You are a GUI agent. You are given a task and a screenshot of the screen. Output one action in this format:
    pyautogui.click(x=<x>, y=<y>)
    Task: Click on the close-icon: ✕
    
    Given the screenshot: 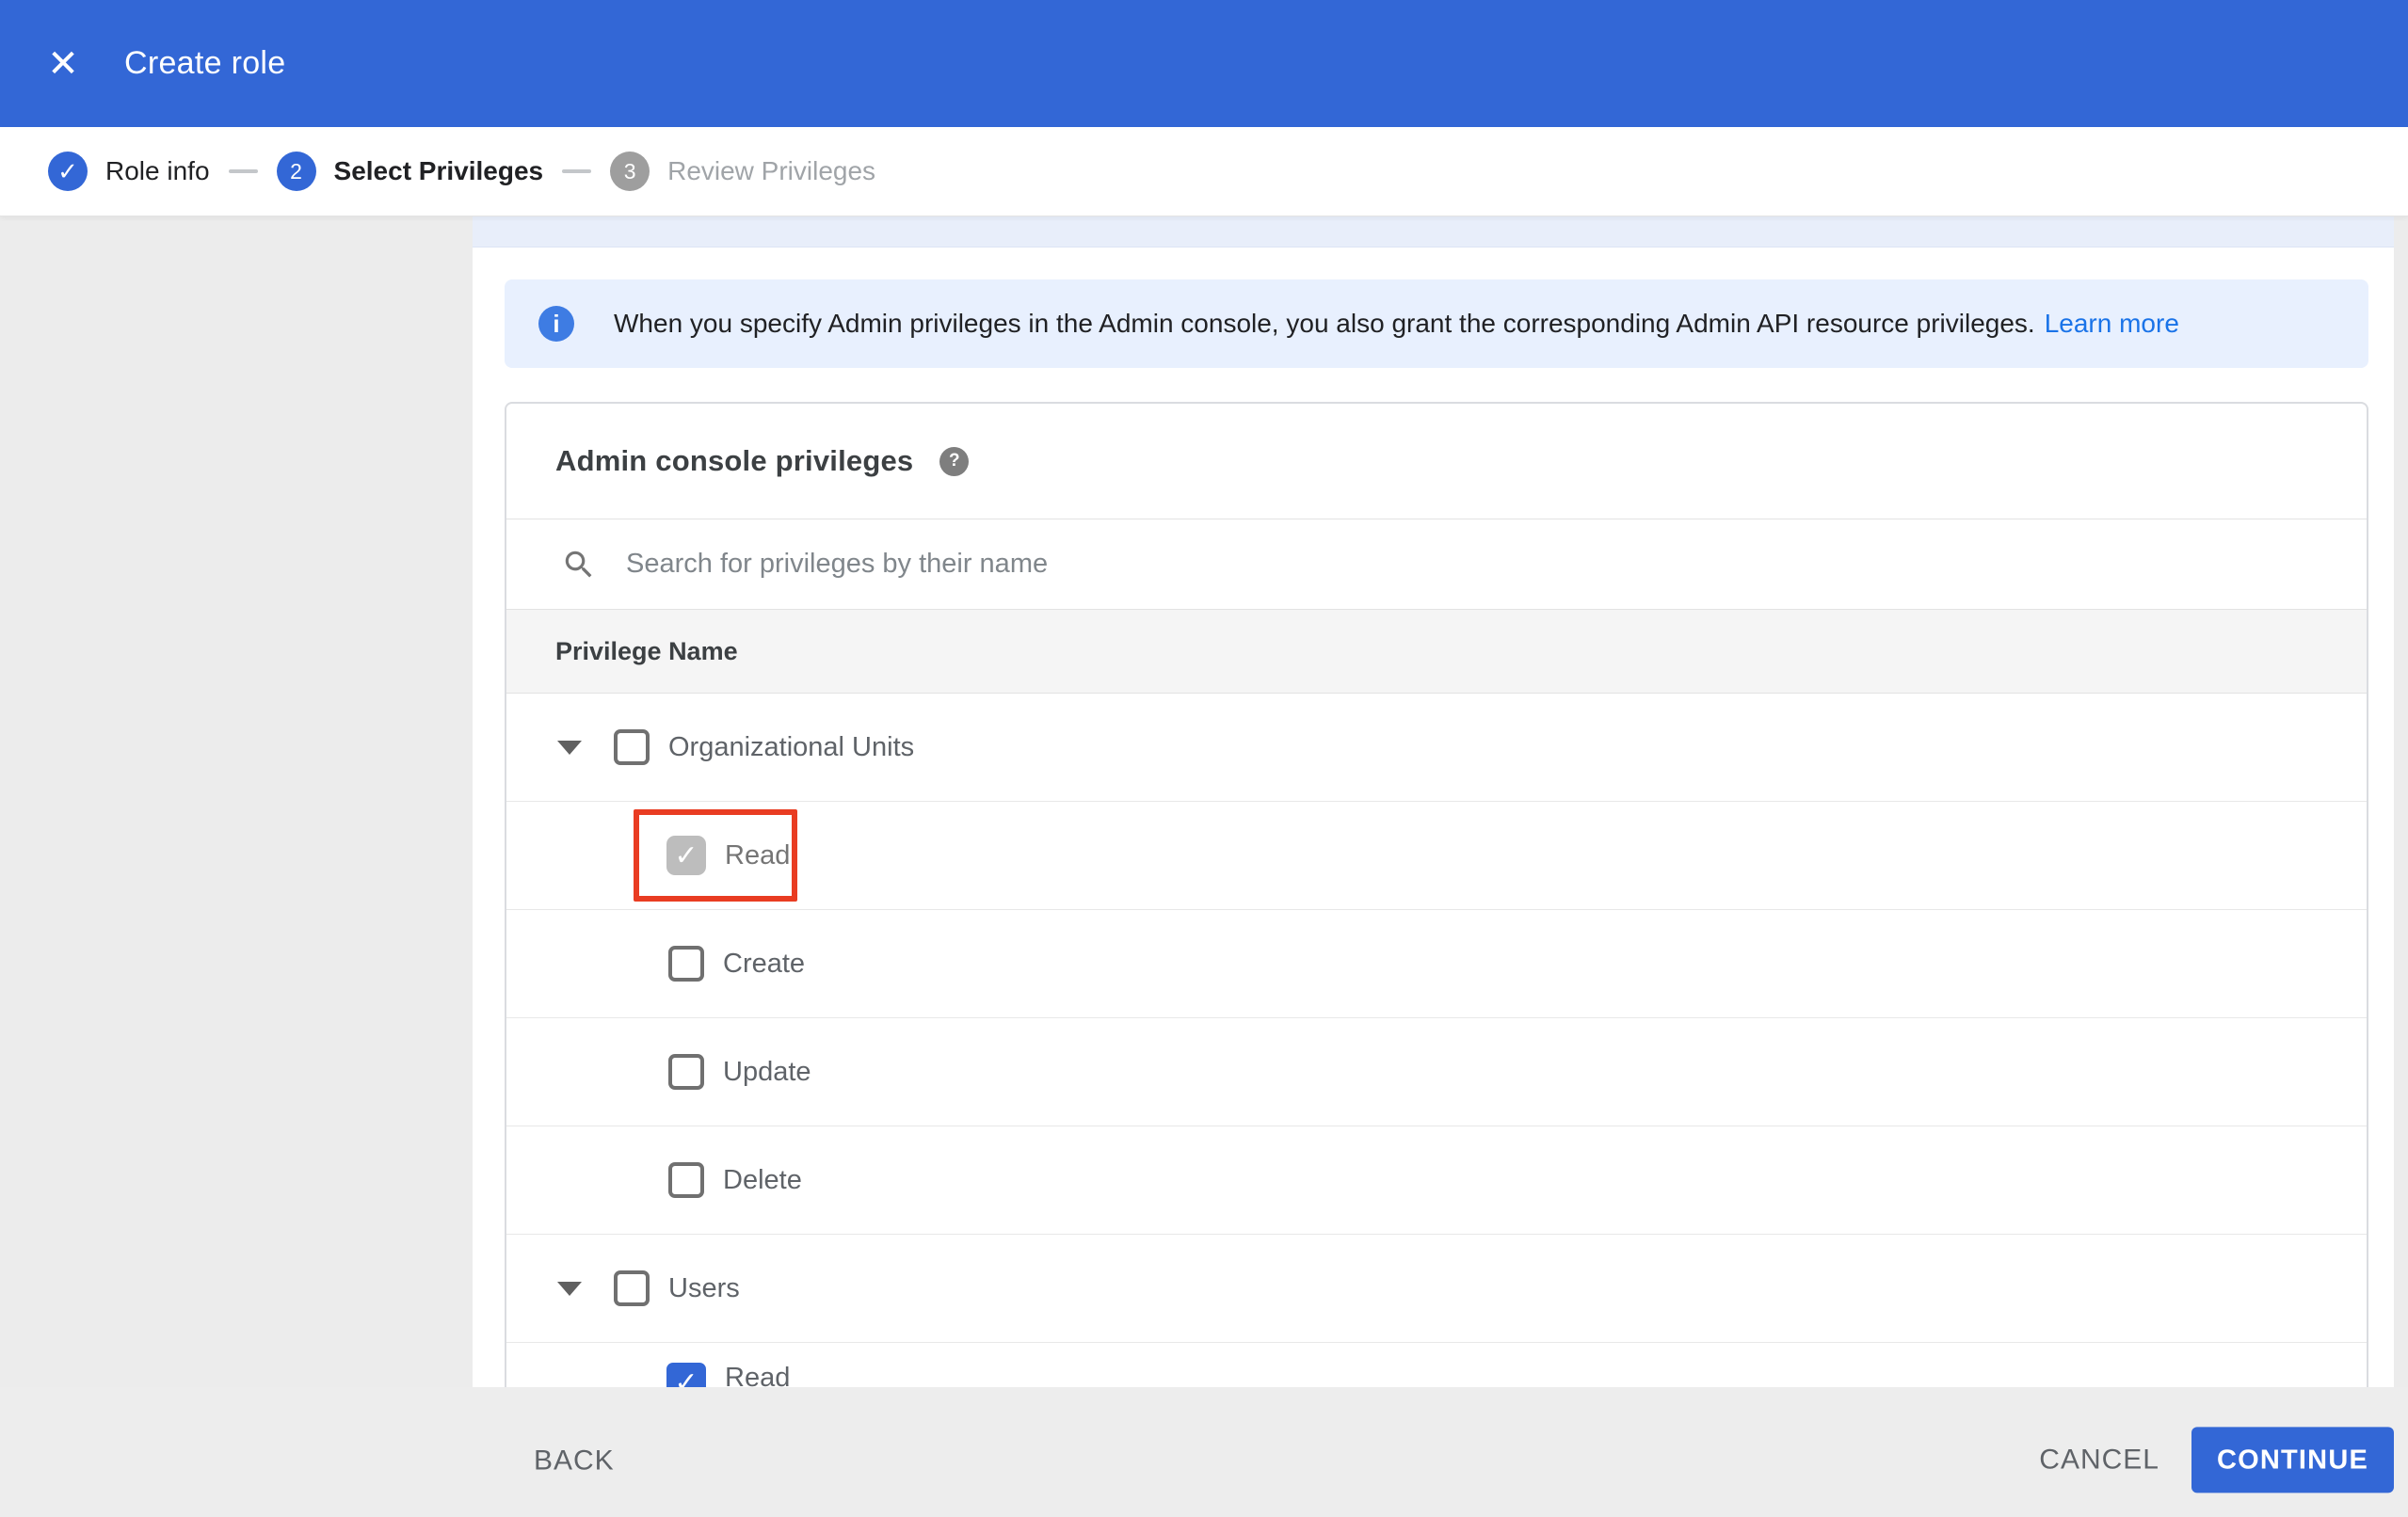 What is the action you would take?
    pyautogui.click(x=63, y=64)
    